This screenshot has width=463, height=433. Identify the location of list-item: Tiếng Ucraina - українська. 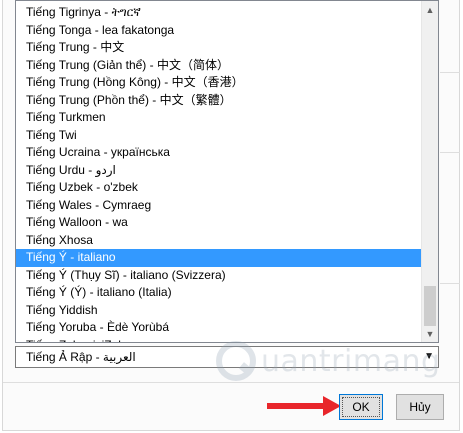
(219, 153).